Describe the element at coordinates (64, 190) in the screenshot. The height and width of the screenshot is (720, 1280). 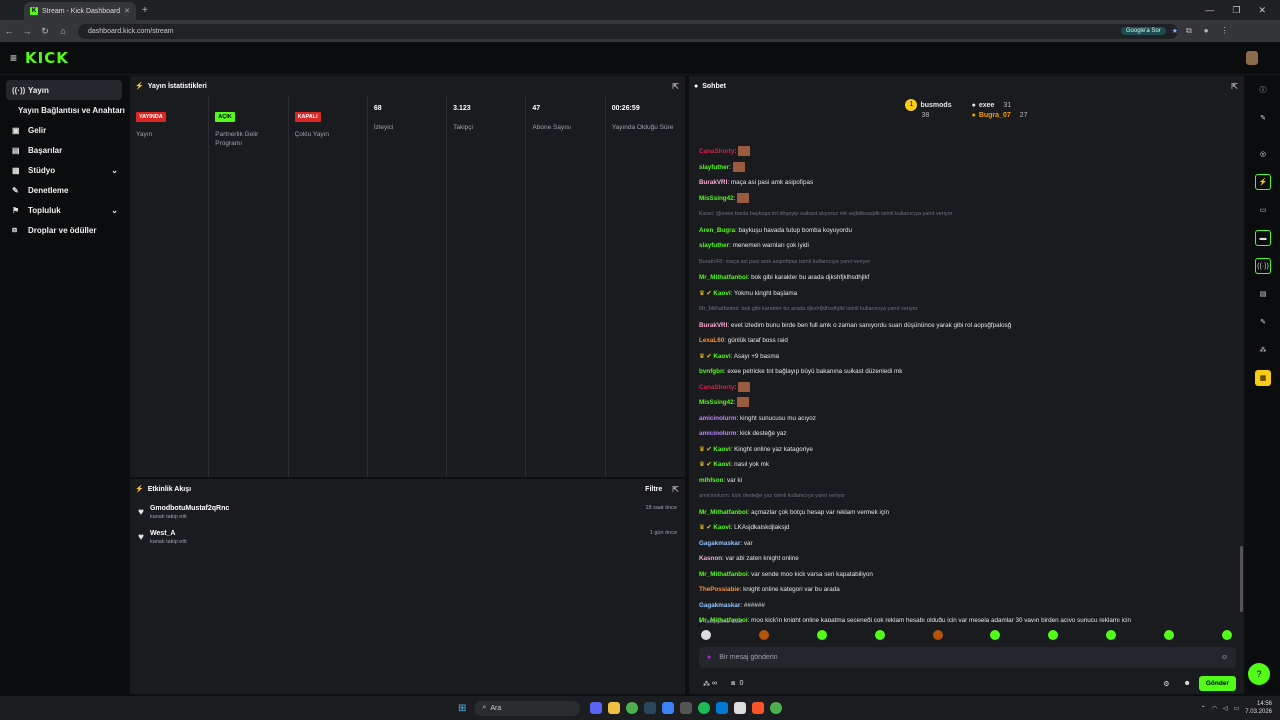
I see `sidebar-item-moderation: ✎ Denetleme` at that location.